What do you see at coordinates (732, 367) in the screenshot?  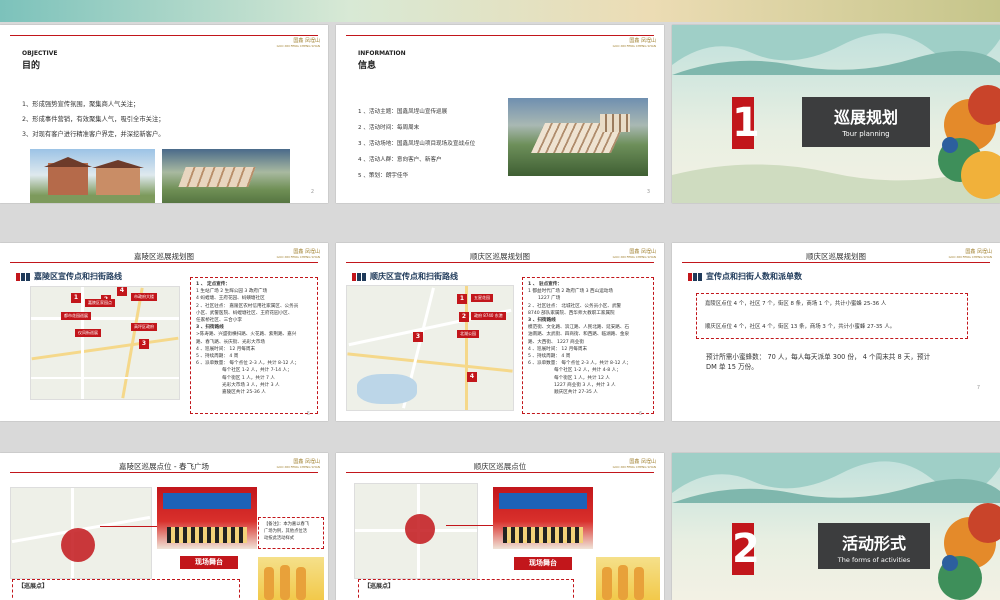 I see `summary-line: DM 单 15 万份。` at bounding box center [732, 367].